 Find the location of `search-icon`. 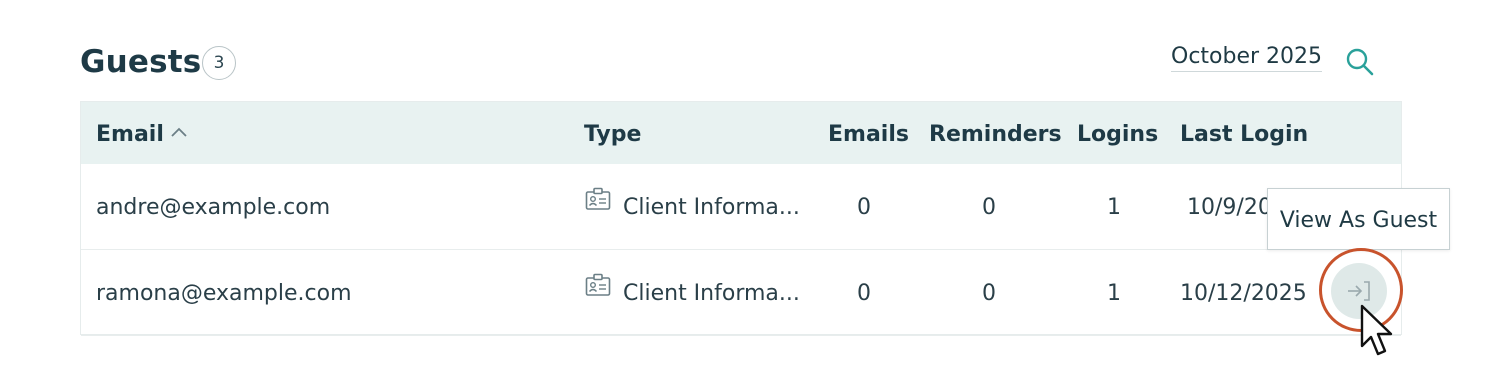

search-icon is located at coordinates (1360, 62).